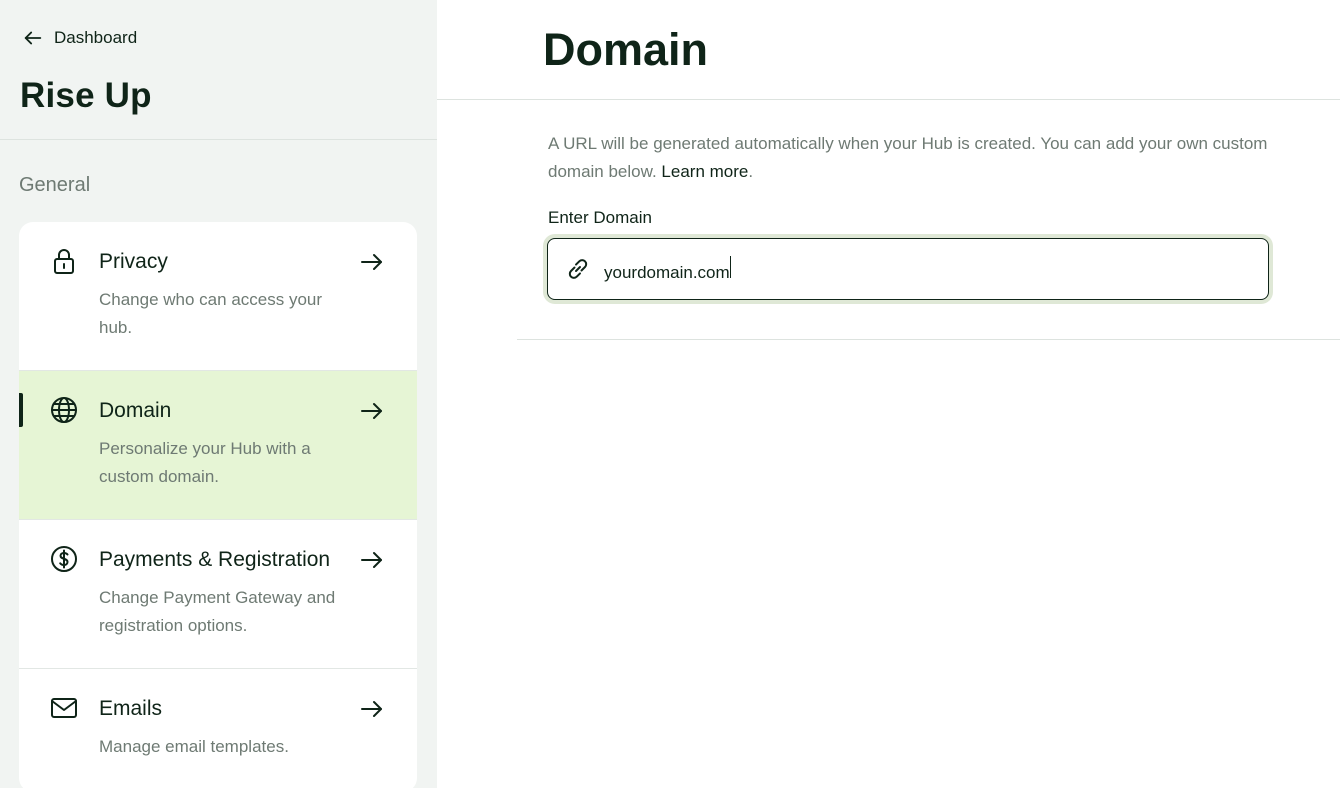 The image size is (1340, 788). What do you see at coordinates (218, 70) in the screenshot?
I see `sidebar-header: Dashboard Rise Up` at bounding box center [218, 70].